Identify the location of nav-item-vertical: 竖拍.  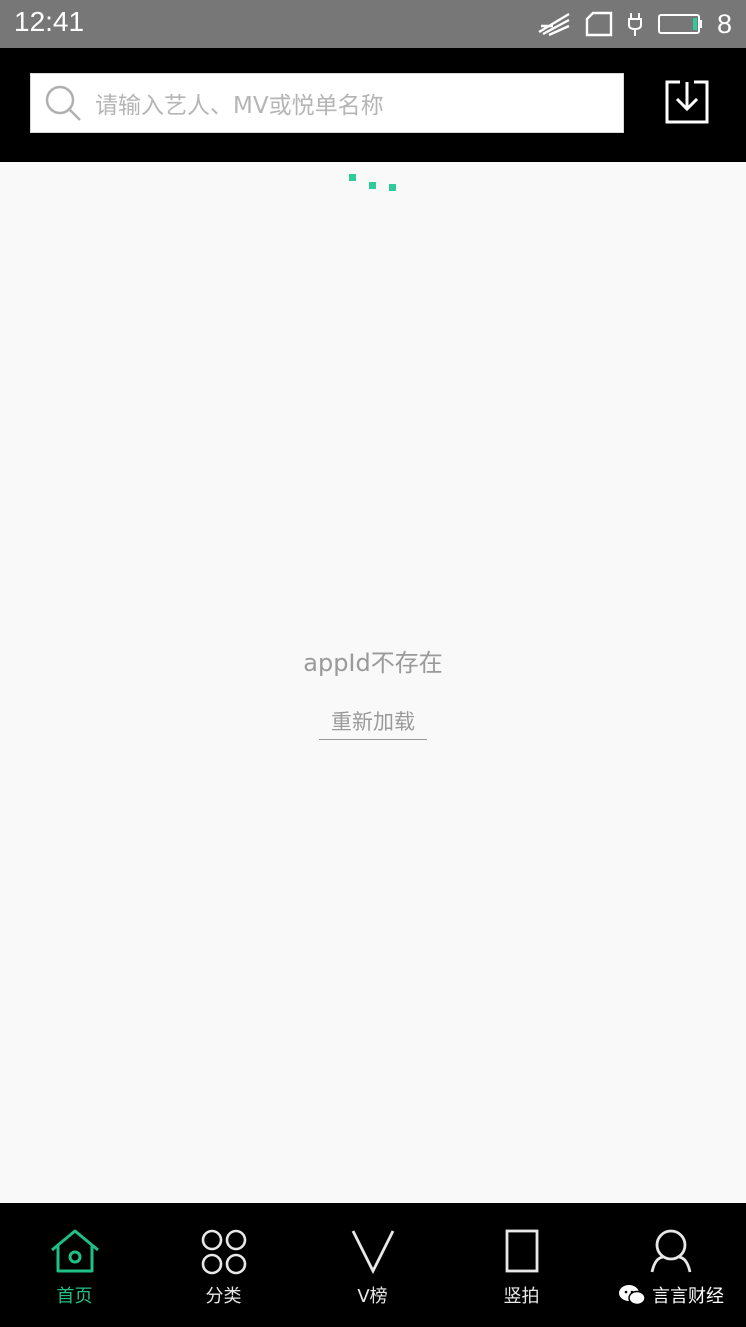
(521, 1265).